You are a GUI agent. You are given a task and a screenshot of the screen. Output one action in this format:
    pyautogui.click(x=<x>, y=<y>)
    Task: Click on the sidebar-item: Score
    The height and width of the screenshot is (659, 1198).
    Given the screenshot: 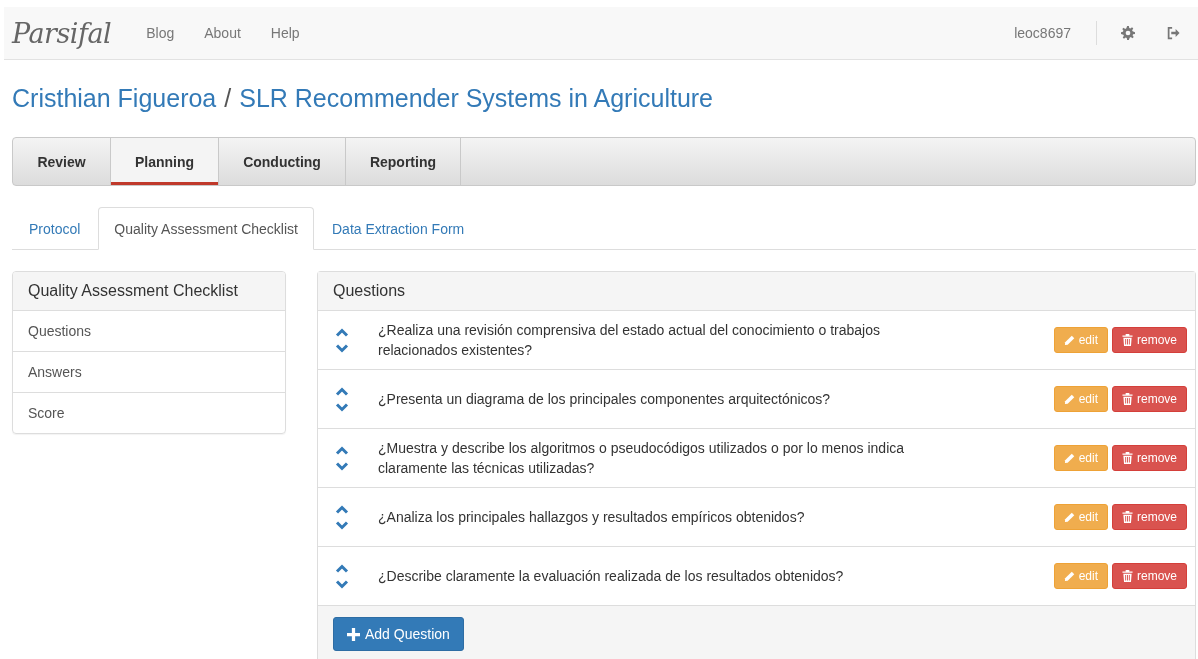 What is the action you would take?
    pyautogui.click(x=149, y=412)
    